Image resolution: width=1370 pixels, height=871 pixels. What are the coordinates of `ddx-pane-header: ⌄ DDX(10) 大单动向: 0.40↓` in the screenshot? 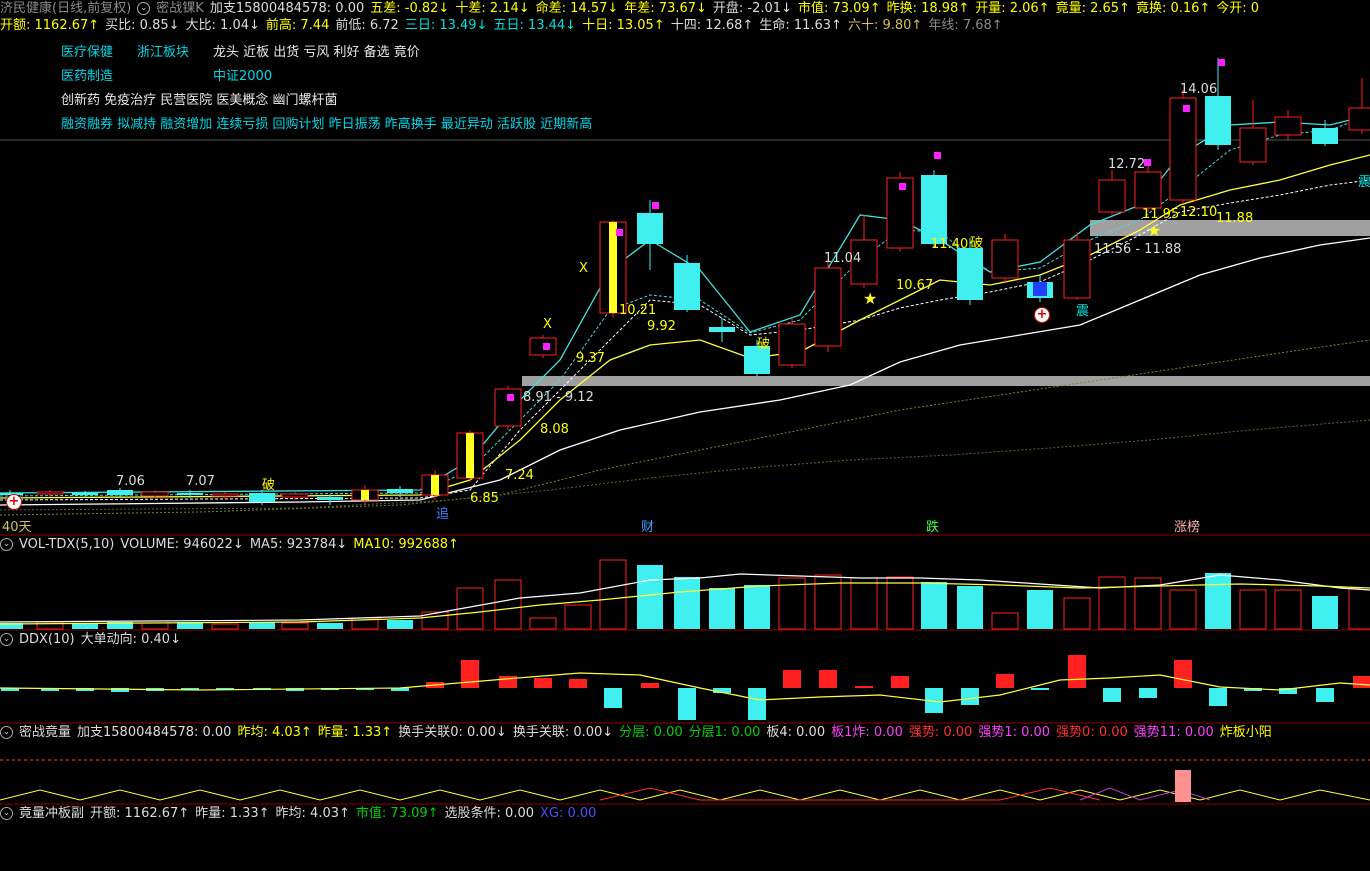 It's located at (685, 640).